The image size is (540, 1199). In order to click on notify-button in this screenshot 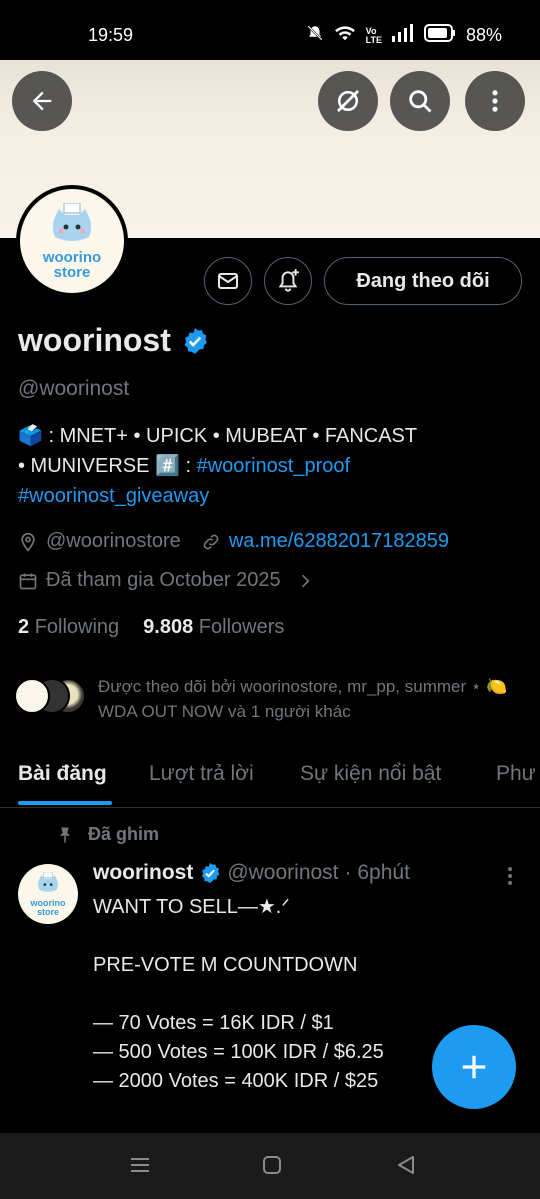, I will do `click(288, 281)`.